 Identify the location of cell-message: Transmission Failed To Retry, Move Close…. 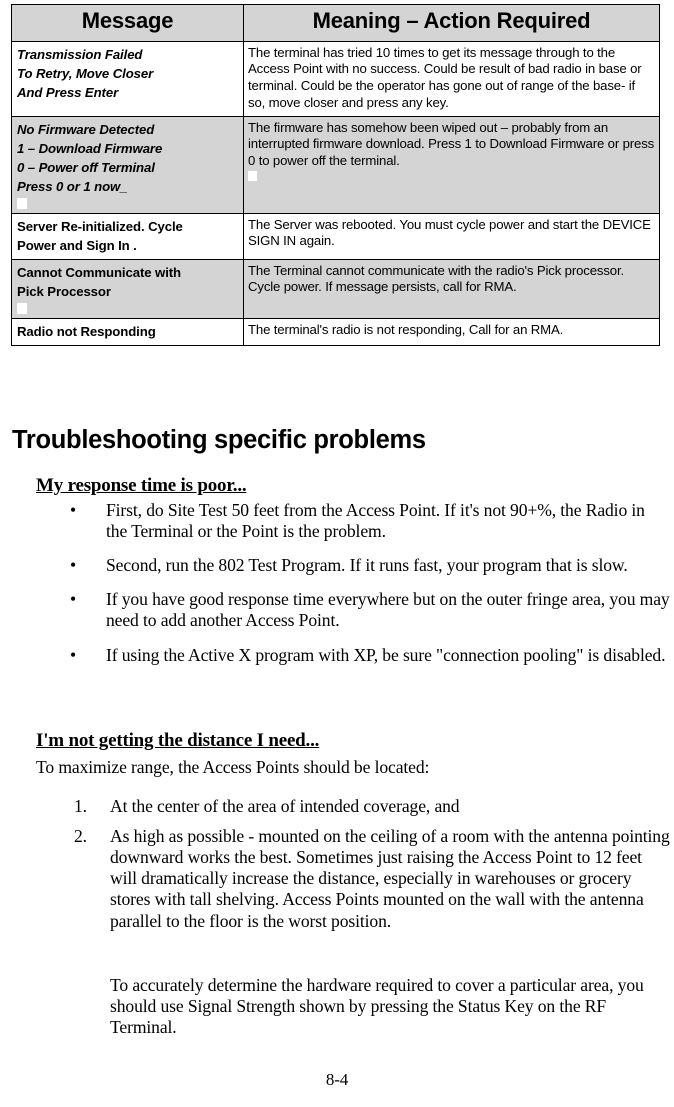
(127, 78).